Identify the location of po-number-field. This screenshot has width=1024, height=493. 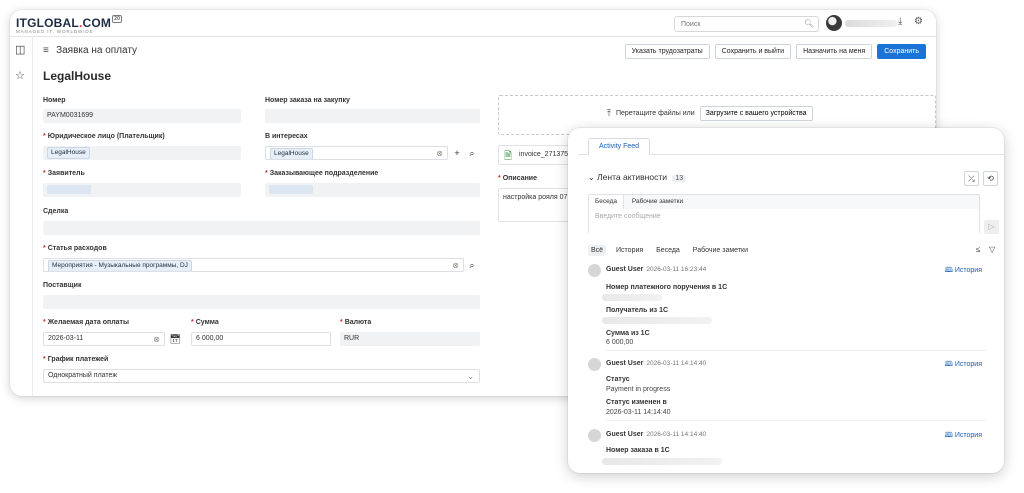
(372, 116).